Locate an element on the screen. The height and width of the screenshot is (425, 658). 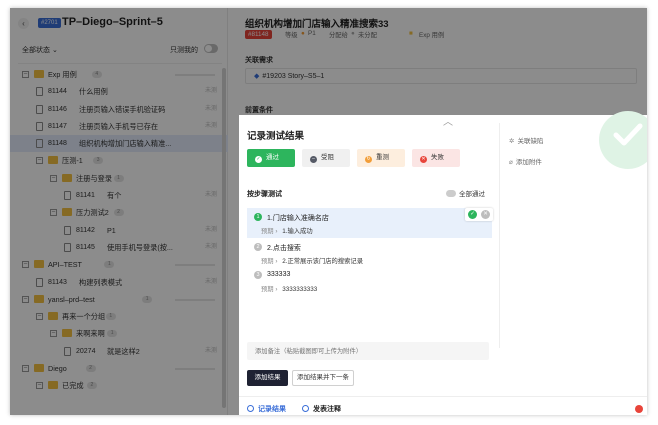
add-attachment-label: 添加附件 is located at coordinates (528, 162).